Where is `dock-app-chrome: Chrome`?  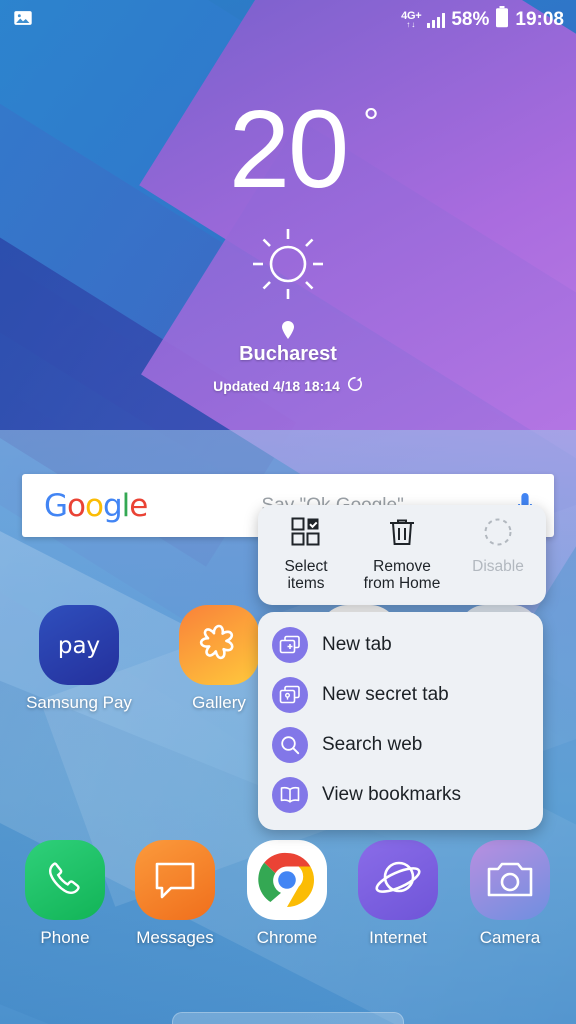
dock-app-chrome: Chrome is located at coordinates (287, 894).